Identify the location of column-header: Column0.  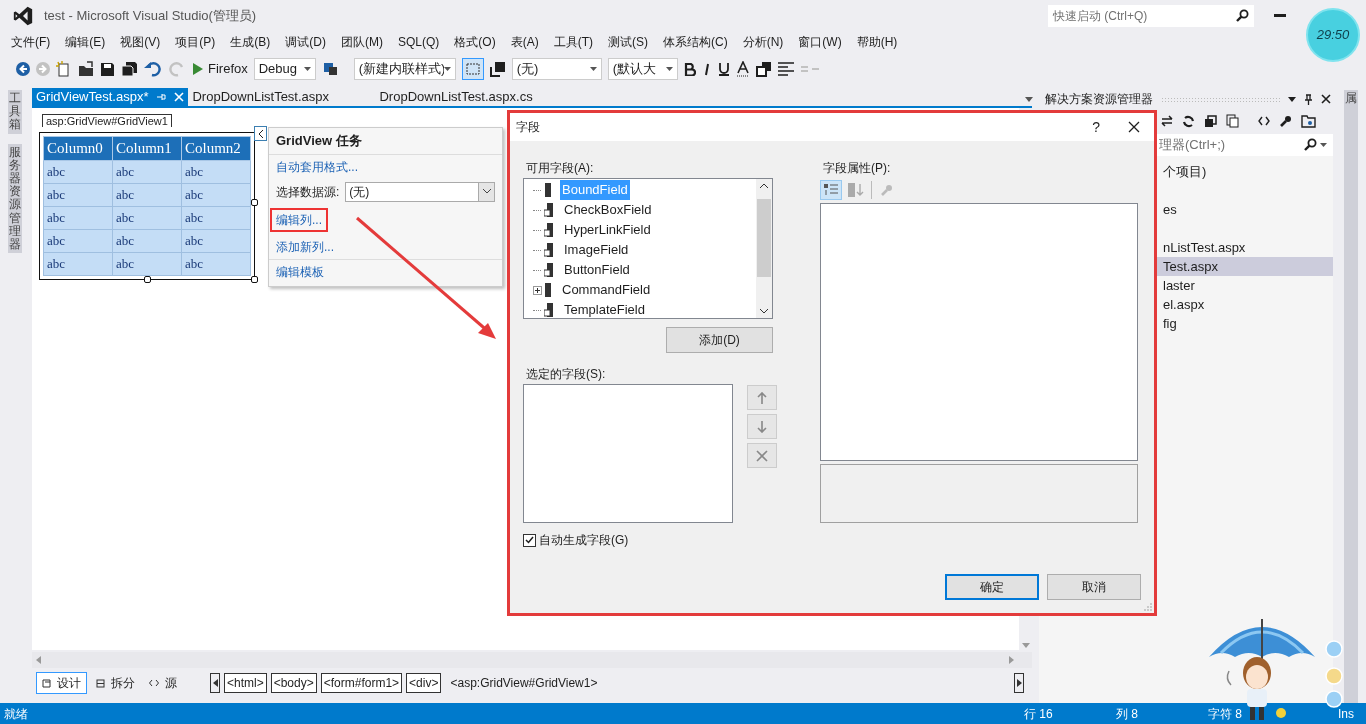
(78, 148).